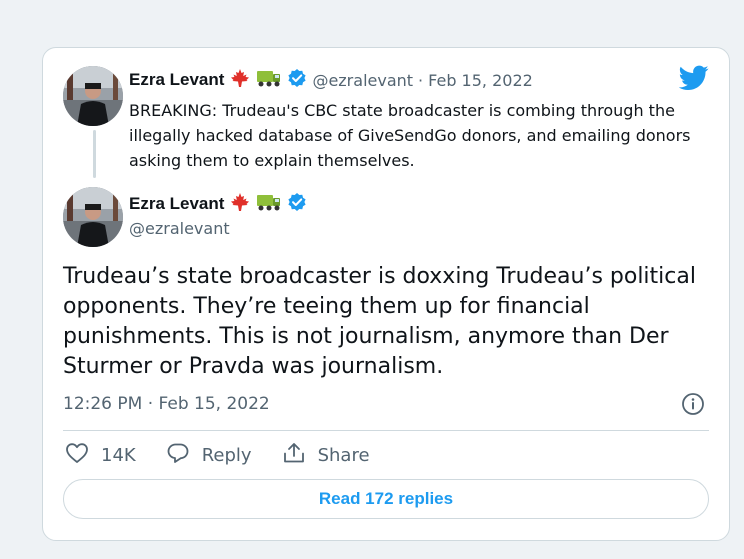 This screenshot has width=744, height=559. Describe the element at coordinates (178, 455) in the screenshot. I see `reply-icon` at that location.